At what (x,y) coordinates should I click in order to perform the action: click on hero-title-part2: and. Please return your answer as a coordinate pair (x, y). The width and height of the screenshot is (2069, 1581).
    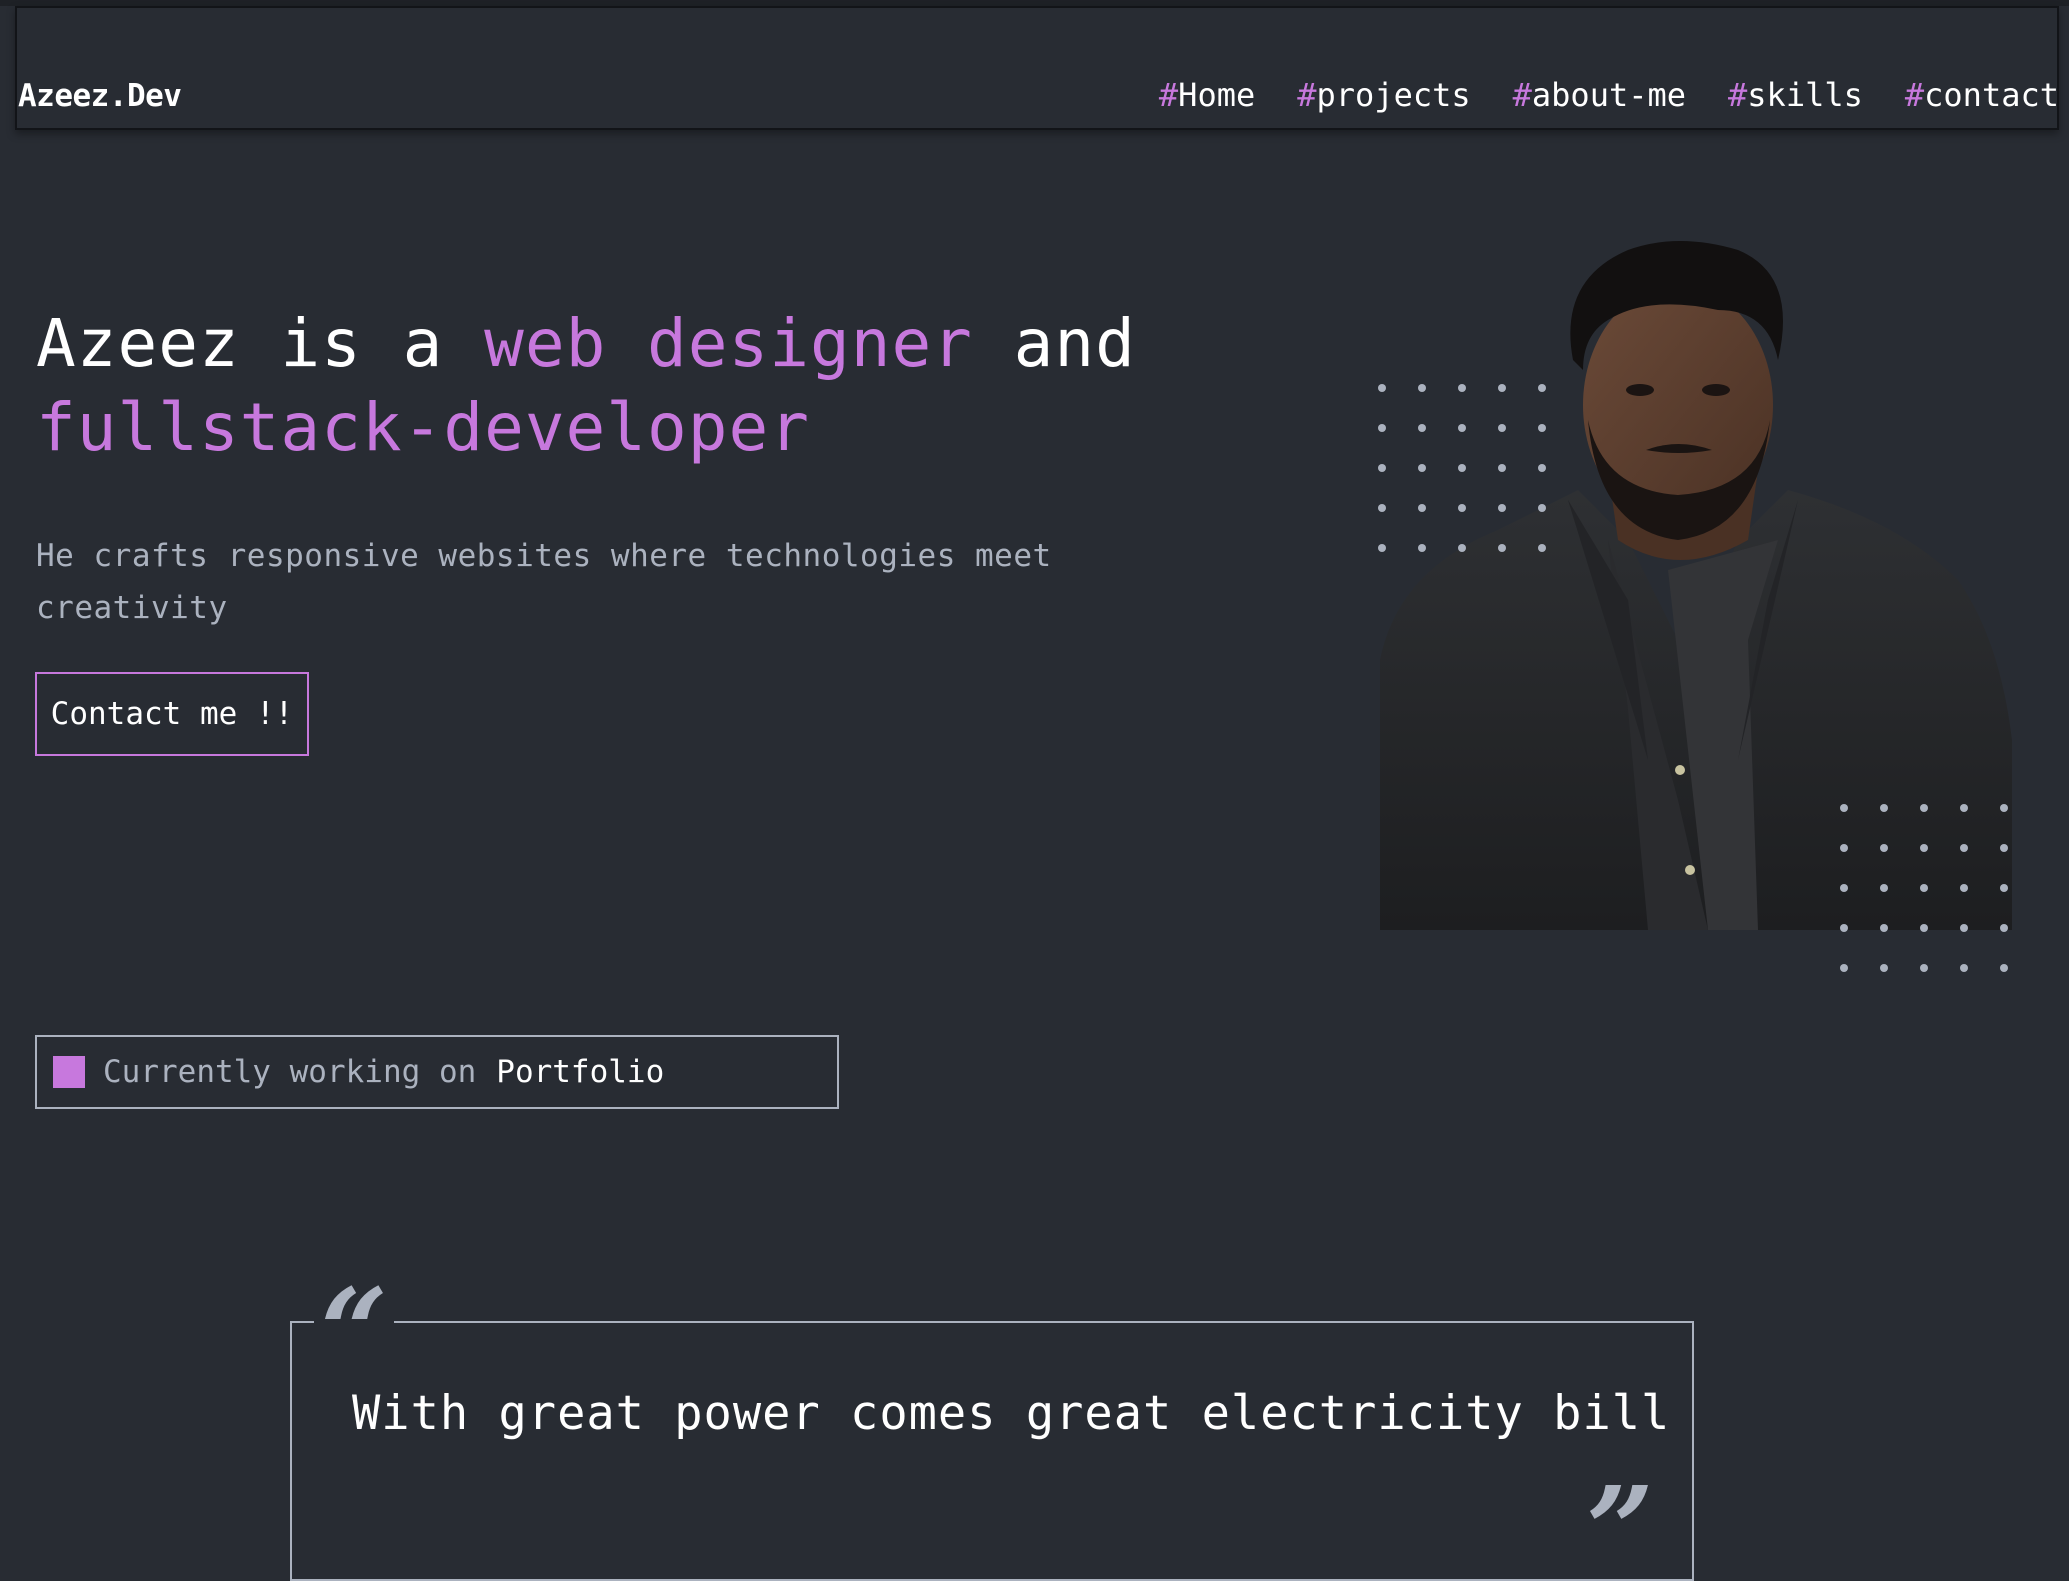
    Looking at the image, I should click on (1054, 343).